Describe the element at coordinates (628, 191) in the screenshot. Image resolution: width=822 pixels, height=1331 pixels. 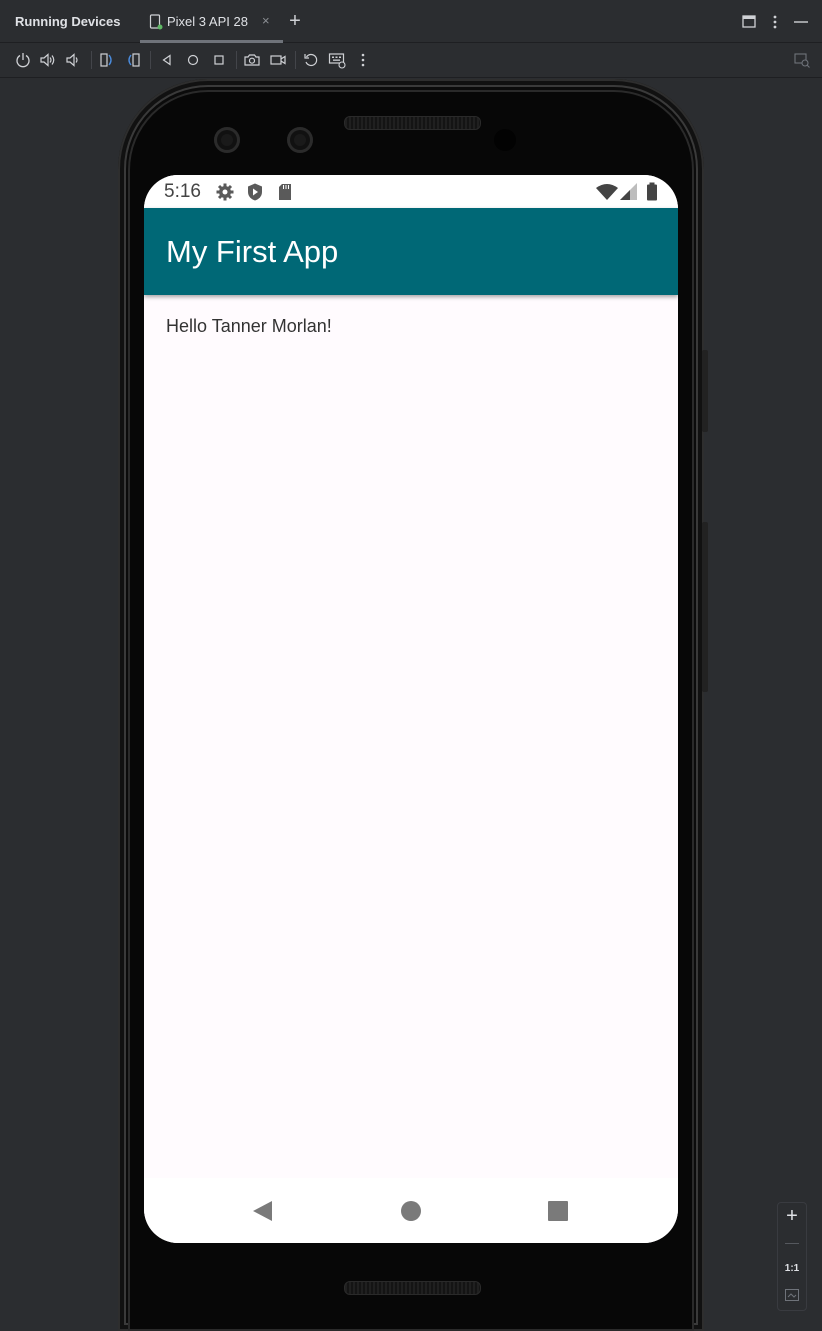
I see `cell-signal-icon` at that location.